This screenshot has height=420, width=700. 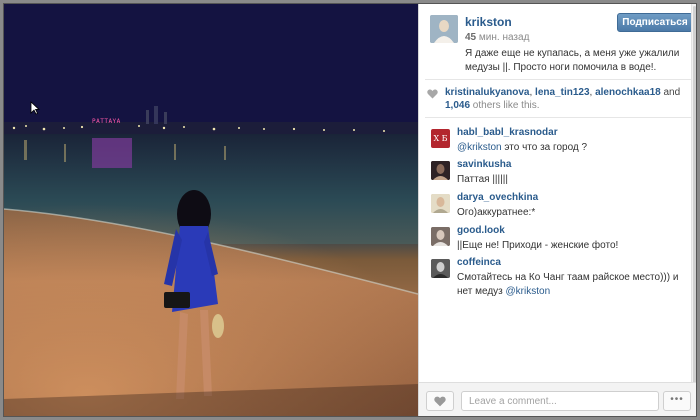 What do you see at coordinates (457, 105) in the screenshot?
I see `likes-count: 1,046` at bounding box center [457, 105].